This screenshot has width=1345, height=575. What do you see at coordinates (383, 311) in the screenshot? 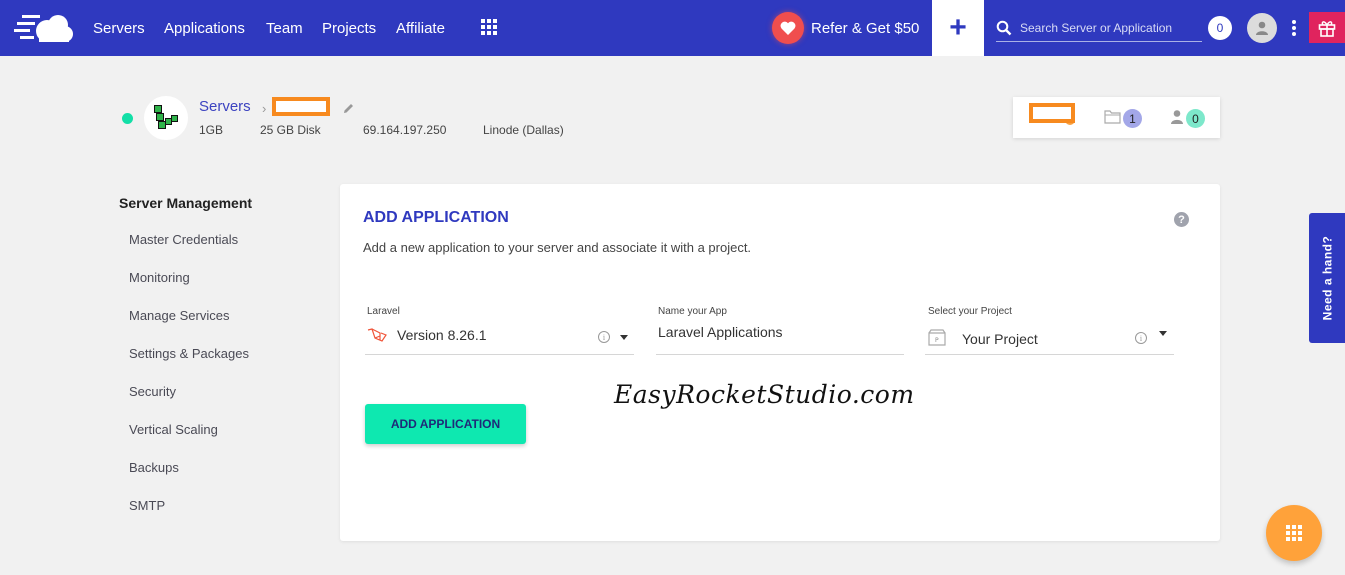
I see `application-label: Laravel` at bounding box center [383, 311].